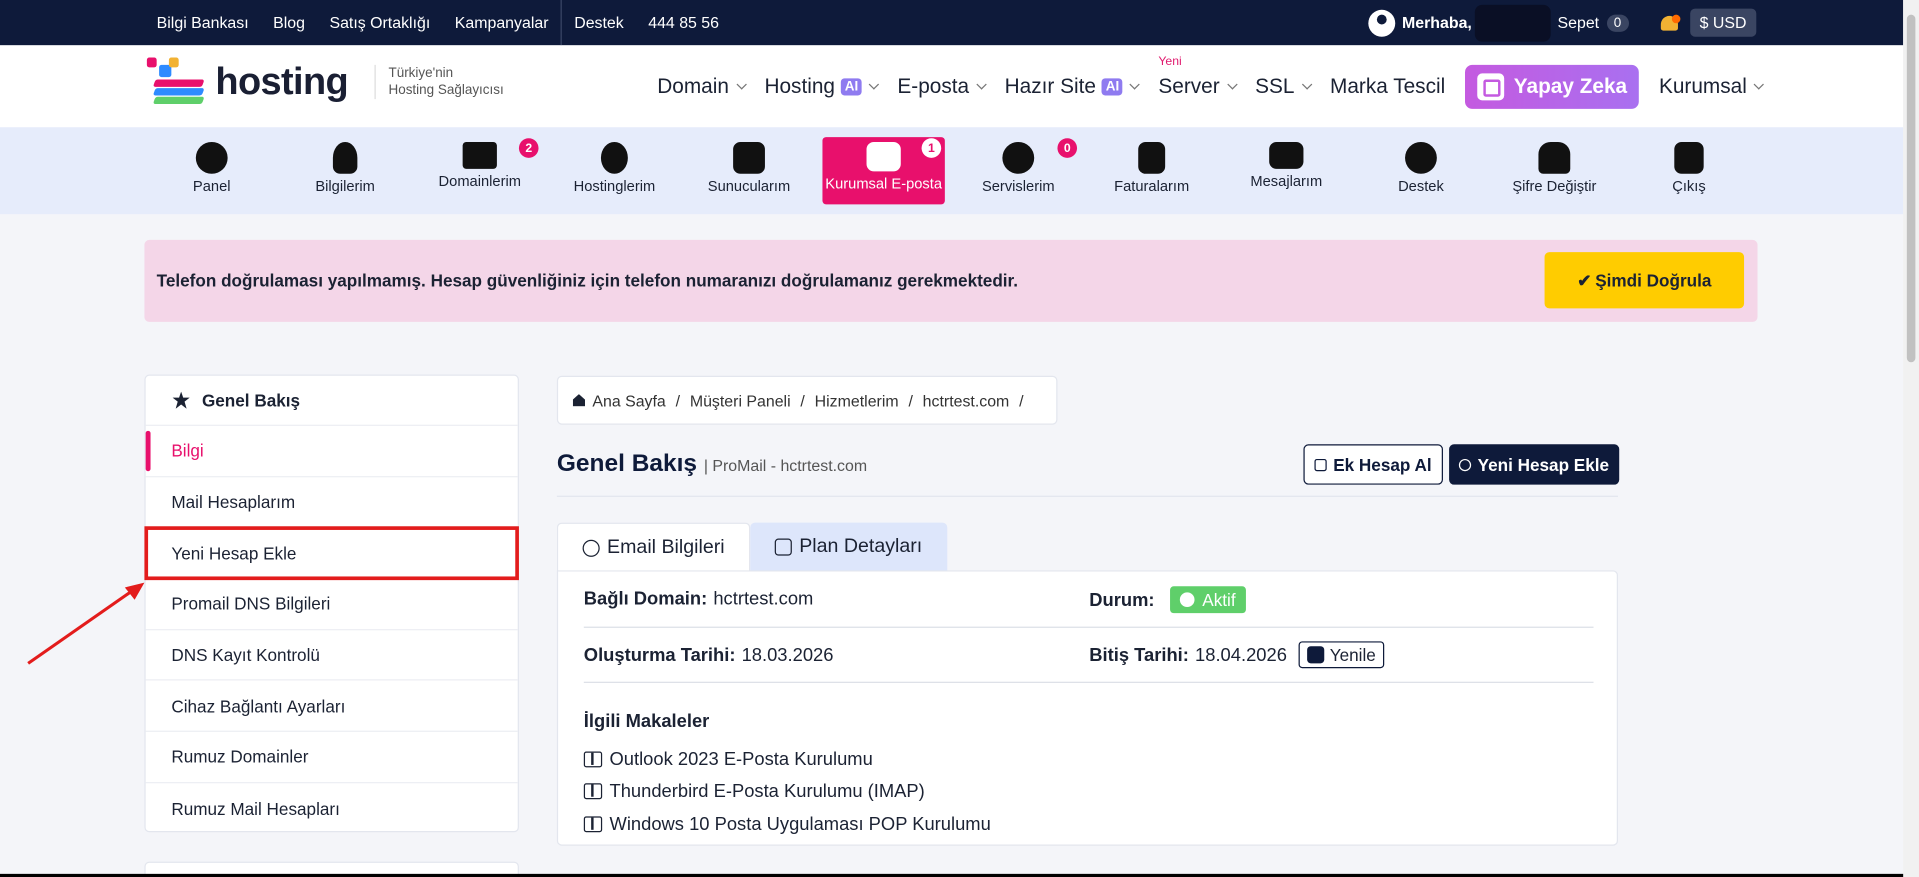  Describe the element at coordinates (683, 22) in the screenshot. I see `topbar-phone: 444 85 56` at that location.